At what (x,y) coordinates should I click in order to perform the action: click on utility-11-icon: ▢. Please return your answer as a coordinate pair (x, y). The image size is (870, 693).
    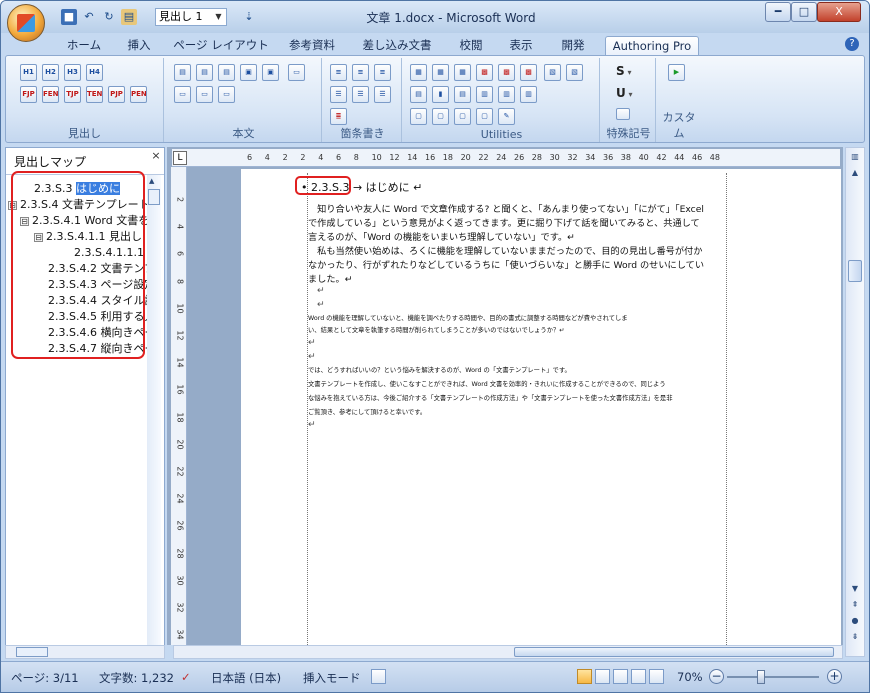
    Looking at the image, I should click on (418, 116).